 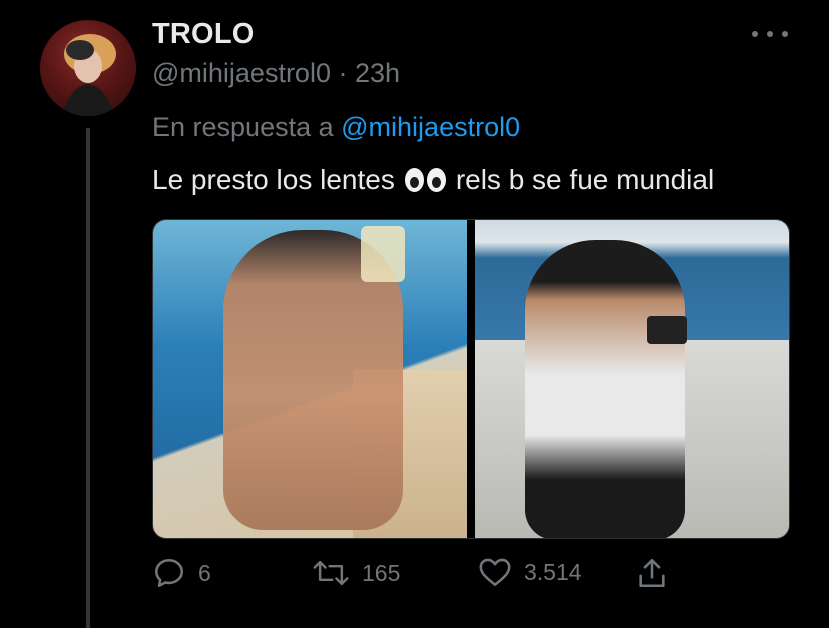 I want to click on share-icon, so click(x=652, y=573).